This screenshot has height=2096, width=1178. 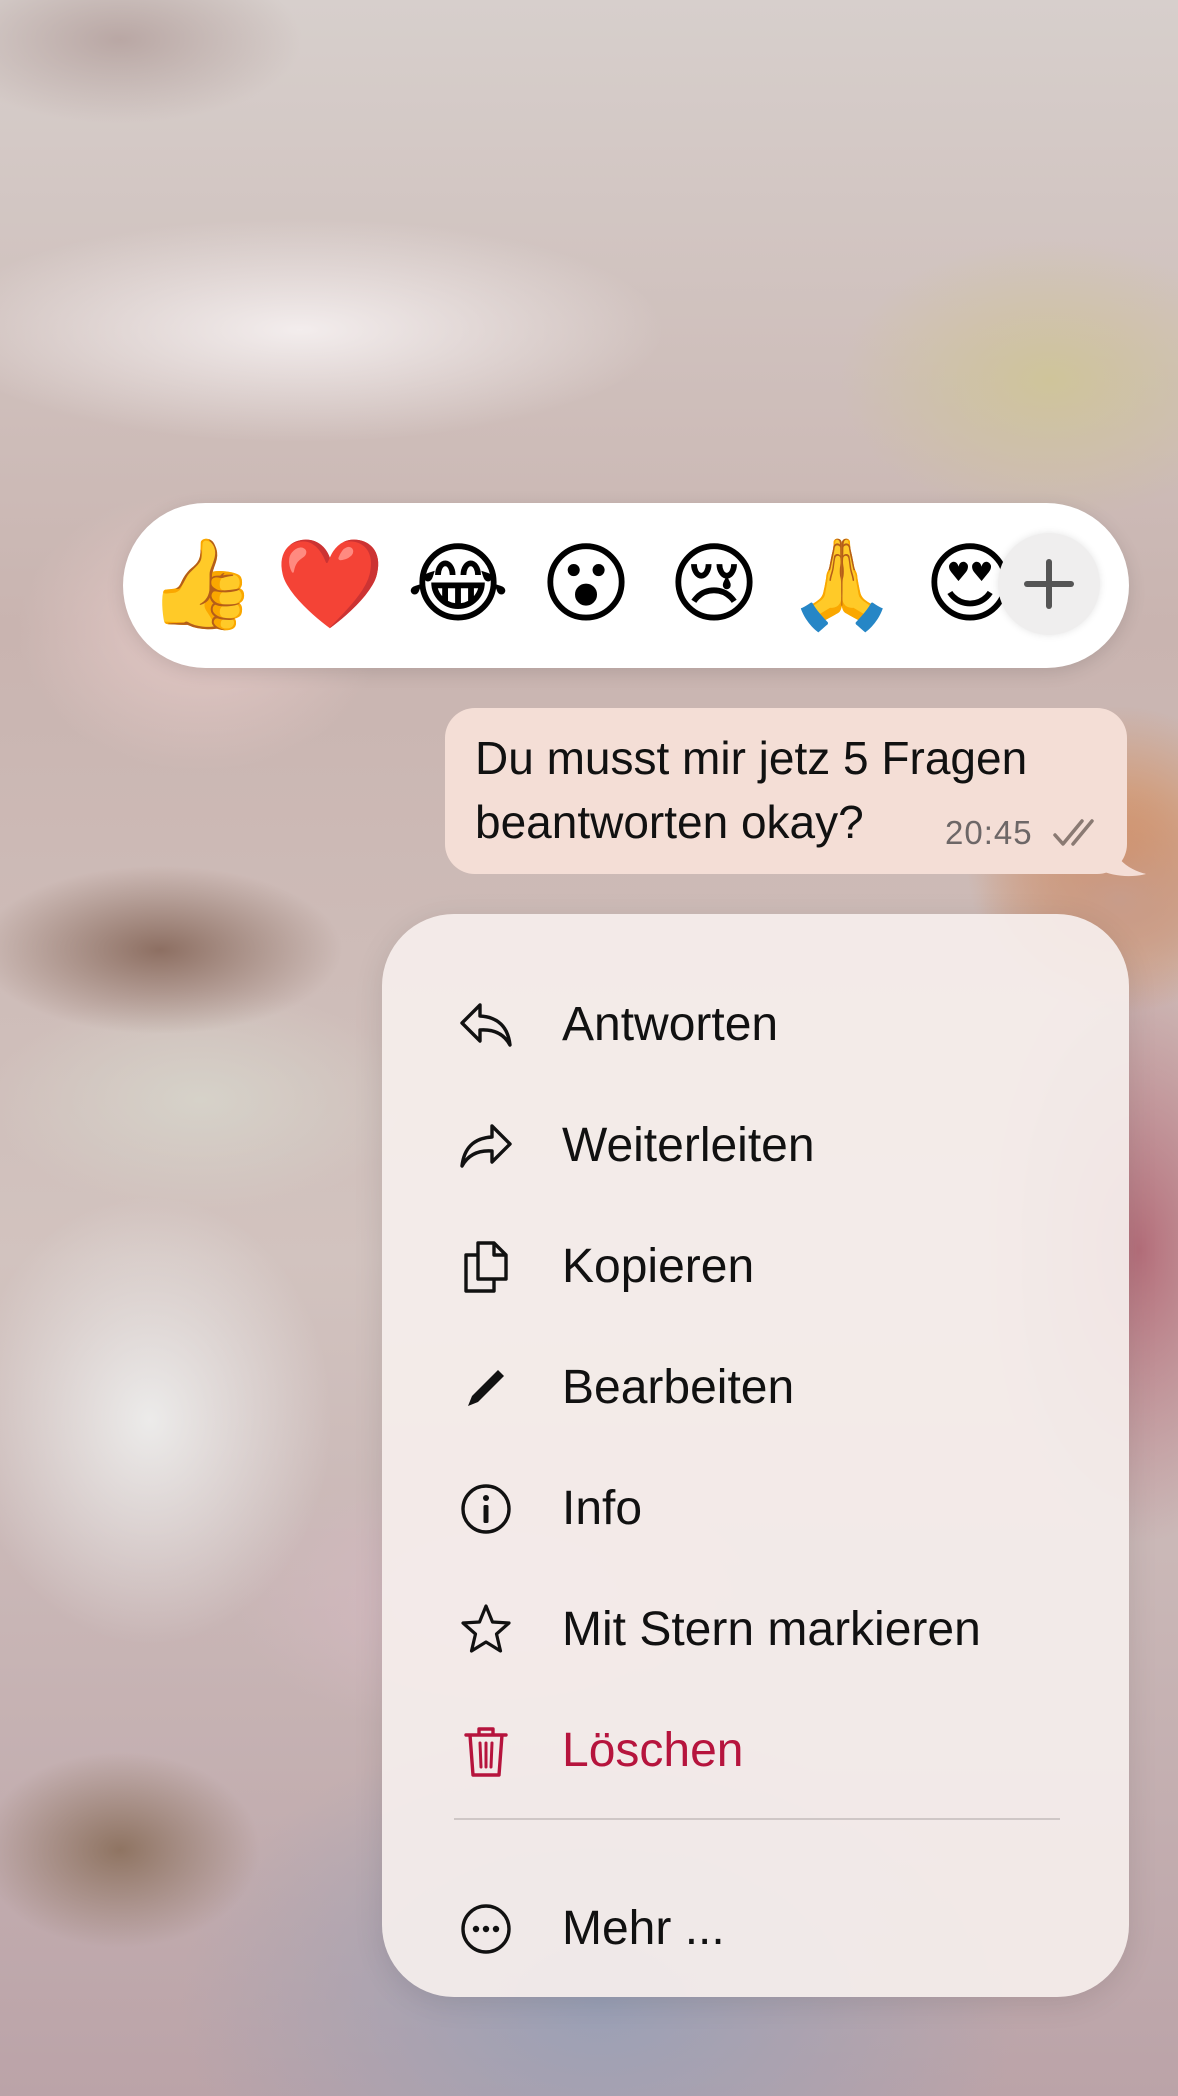 I want to click on menu-label-edit: Bearbeiten, so click(x=678, y=1387).